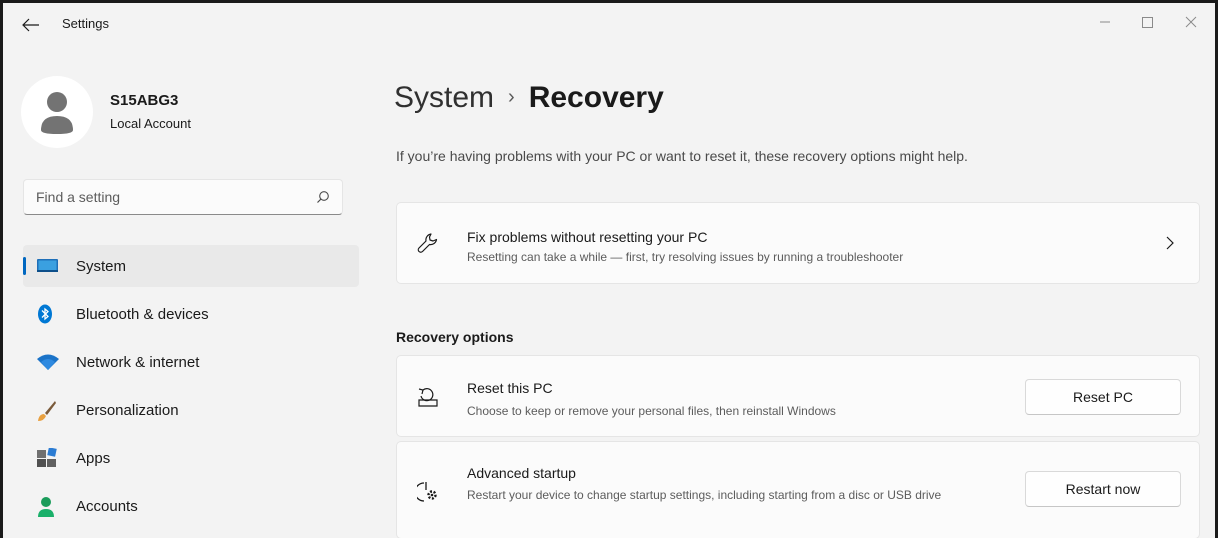 Image resolution: width=1218 pixels, height=538 pixels. What do you see at coordinates (428, 243) in the screenshot?
I see `wrench-icon` at bounding box center [428, 243].